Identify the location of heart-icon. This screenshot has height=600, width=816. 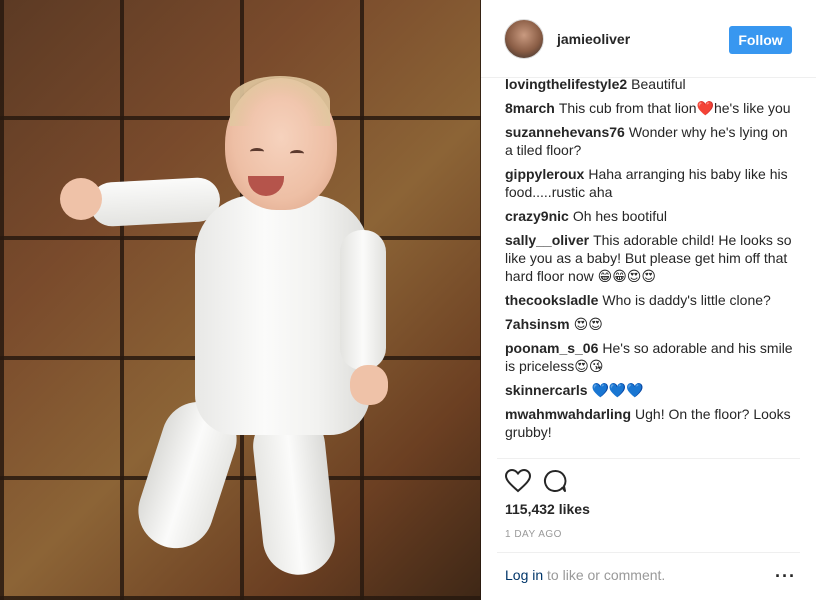
(518, 481).